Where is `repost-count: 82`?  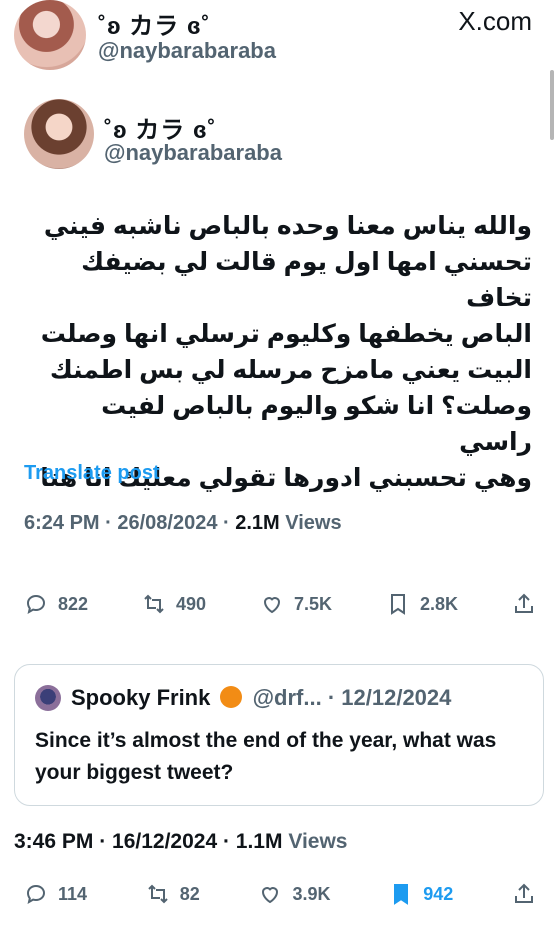
repost-count: 82 is located at coordinates (189, 893).